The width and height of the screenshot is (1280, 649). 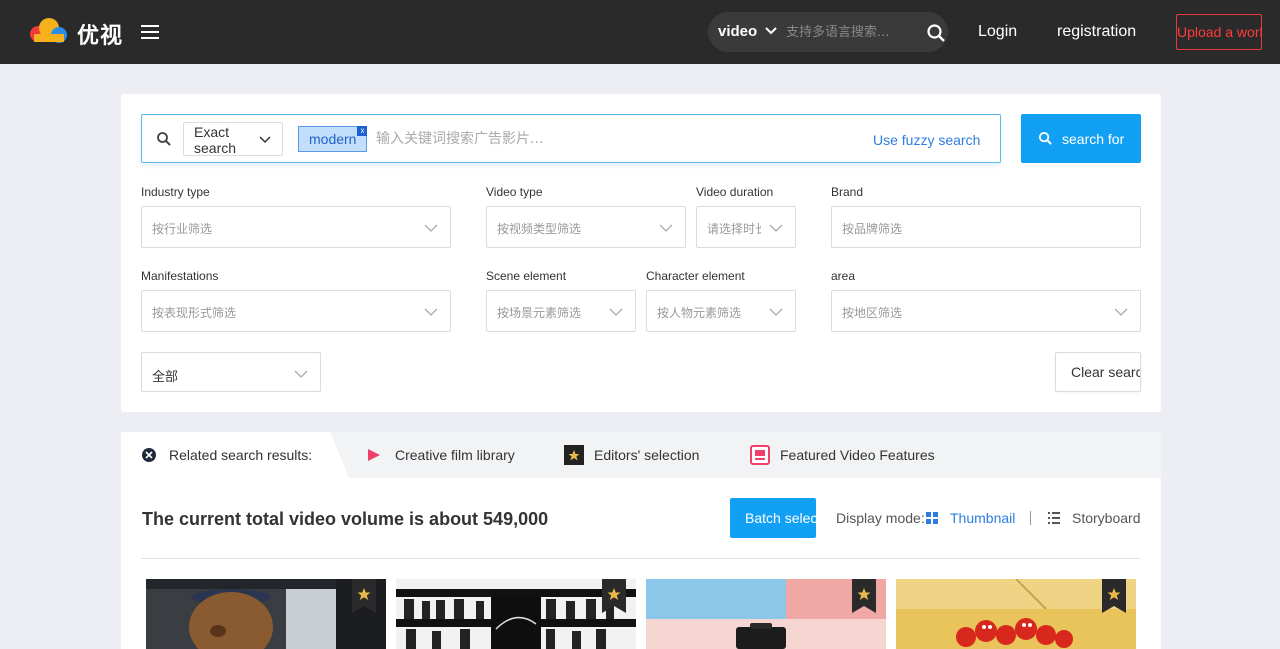 I want to click on all-filter-value: 全部, so click(x=165, y=377).